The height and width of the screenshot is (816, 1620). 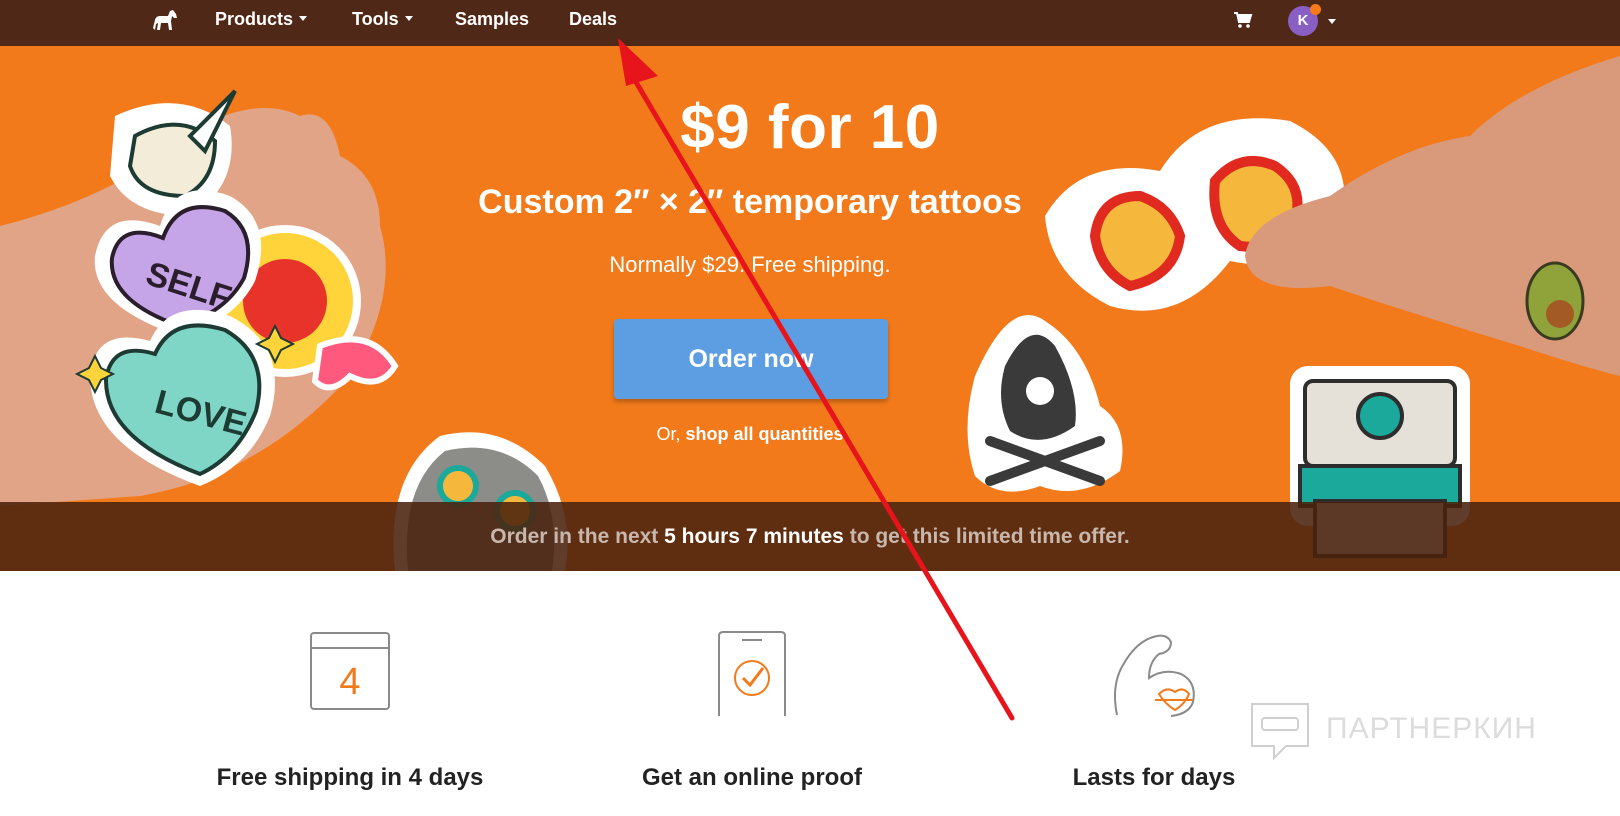 I want to click on timer-value: 5 hours 7 minutes, so click(x=754, y=536).